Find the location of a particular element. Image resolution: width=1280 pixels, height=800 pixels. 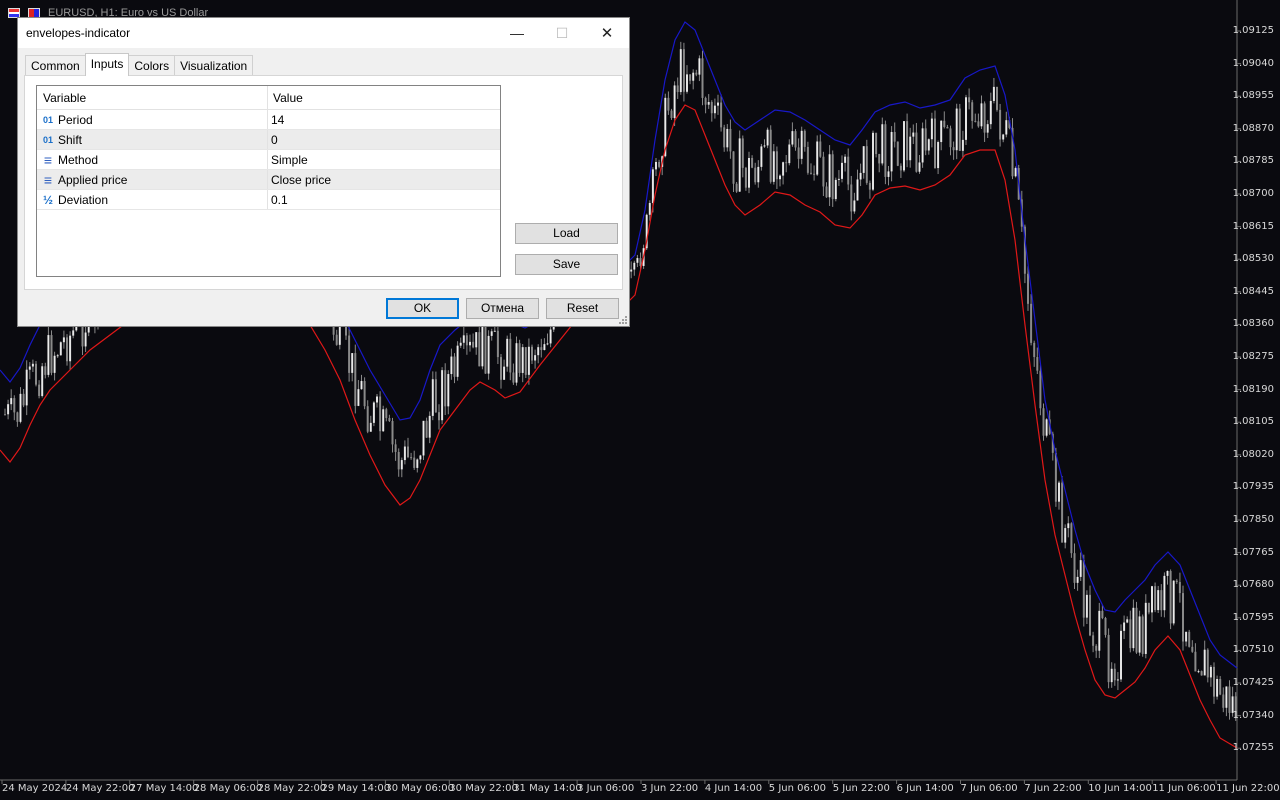

row-deviation: ½ Deviation 0.1 is located at coordinates (268, 200).